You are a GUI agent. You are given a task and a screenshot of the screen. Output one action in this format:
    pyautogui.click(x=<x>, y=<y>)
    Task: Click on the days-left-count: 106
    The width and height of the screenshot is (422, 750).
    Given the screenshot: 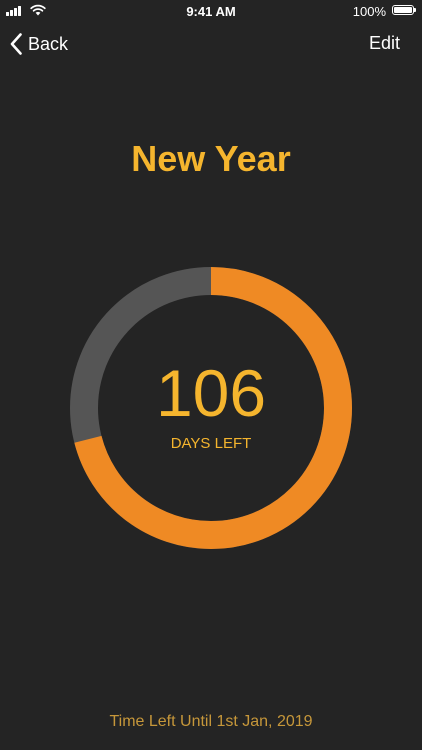 What is the action you would take?
    pyautogui.click(x=211, y=393)
    